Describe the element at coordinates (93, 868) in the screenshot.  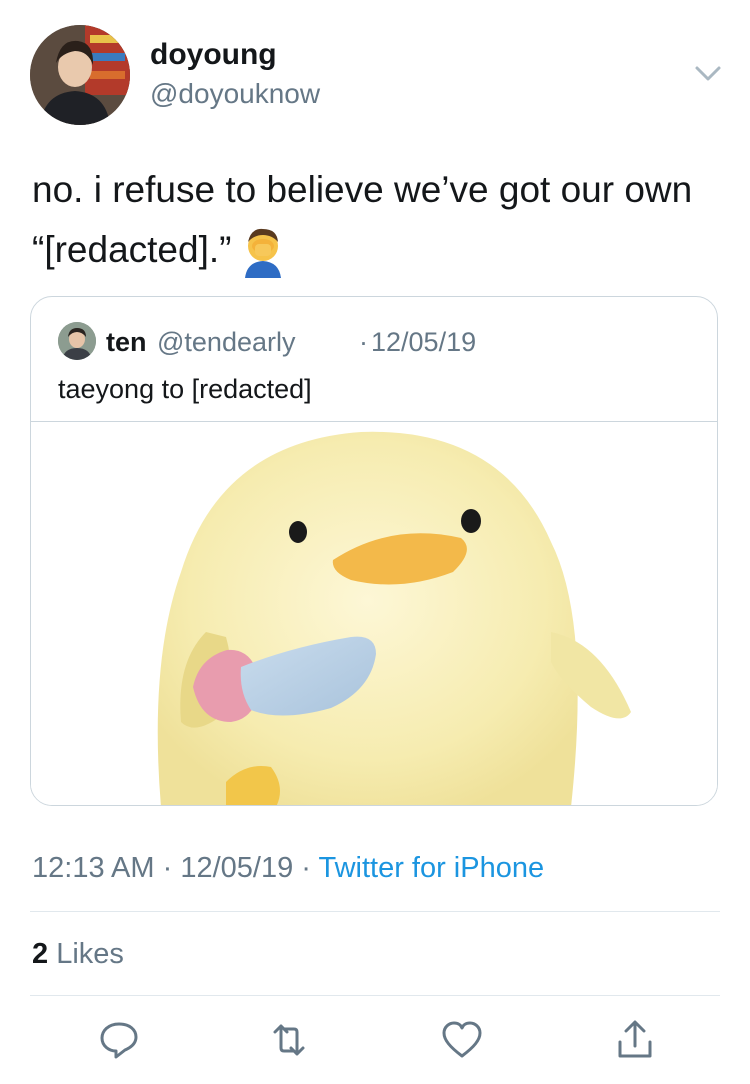
I see `tweet-time: 12:13 AM` at that location.